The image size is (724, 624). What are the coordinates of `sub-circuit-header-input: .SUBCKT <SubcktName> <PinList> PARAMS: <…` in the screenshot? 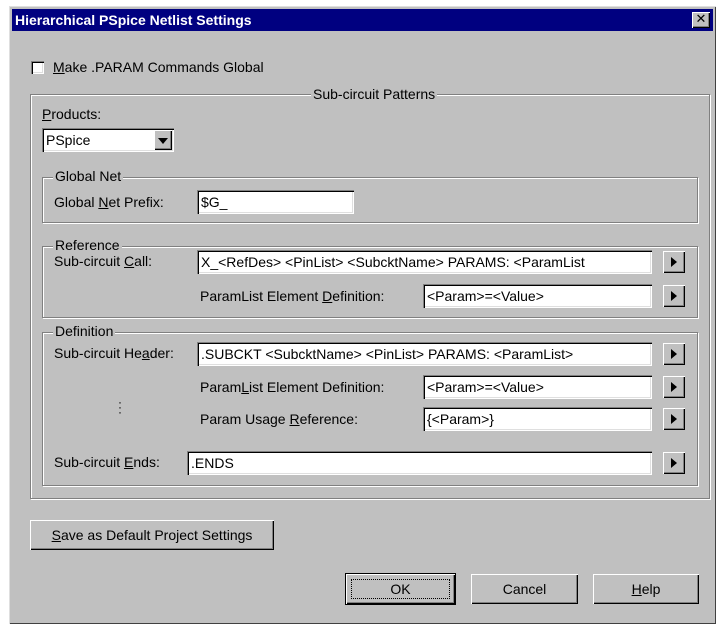 It's located at (424, 354).